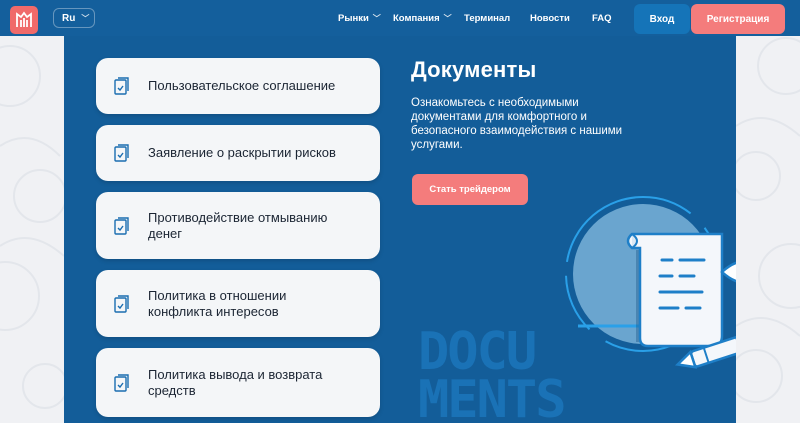 The height and width of the screenshot is (423, 800). I want to click on nav-item-terminal: Терминал, so click(487, 18).